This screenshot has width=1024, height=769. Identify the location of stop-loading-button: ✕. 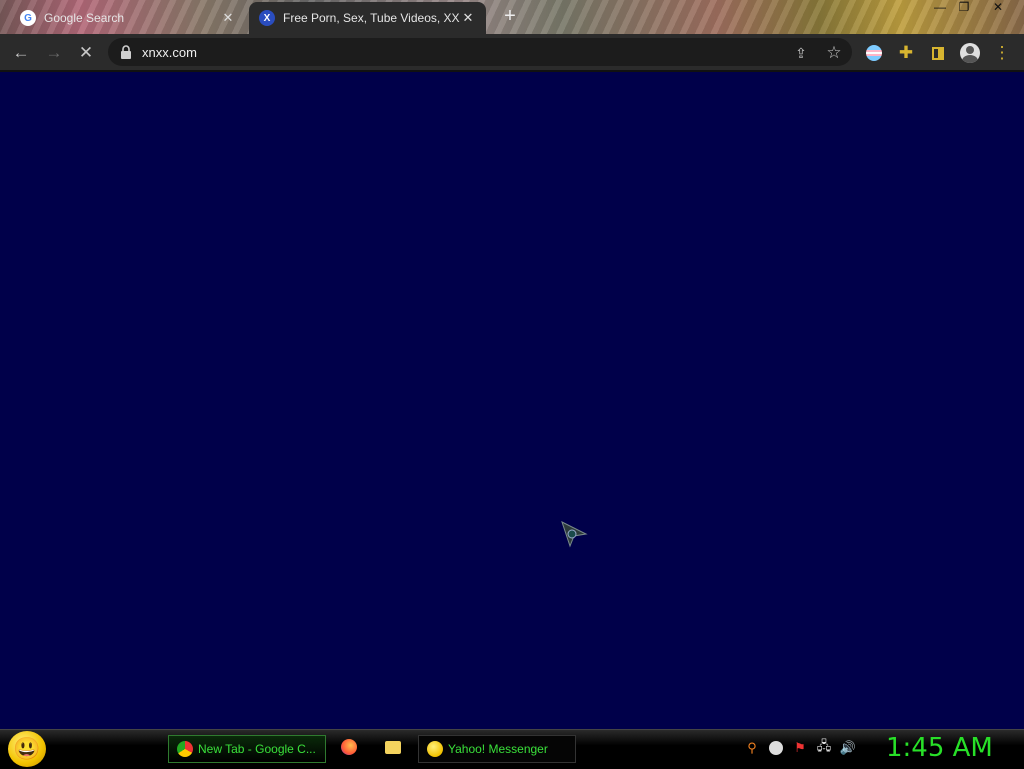
(86, 53).